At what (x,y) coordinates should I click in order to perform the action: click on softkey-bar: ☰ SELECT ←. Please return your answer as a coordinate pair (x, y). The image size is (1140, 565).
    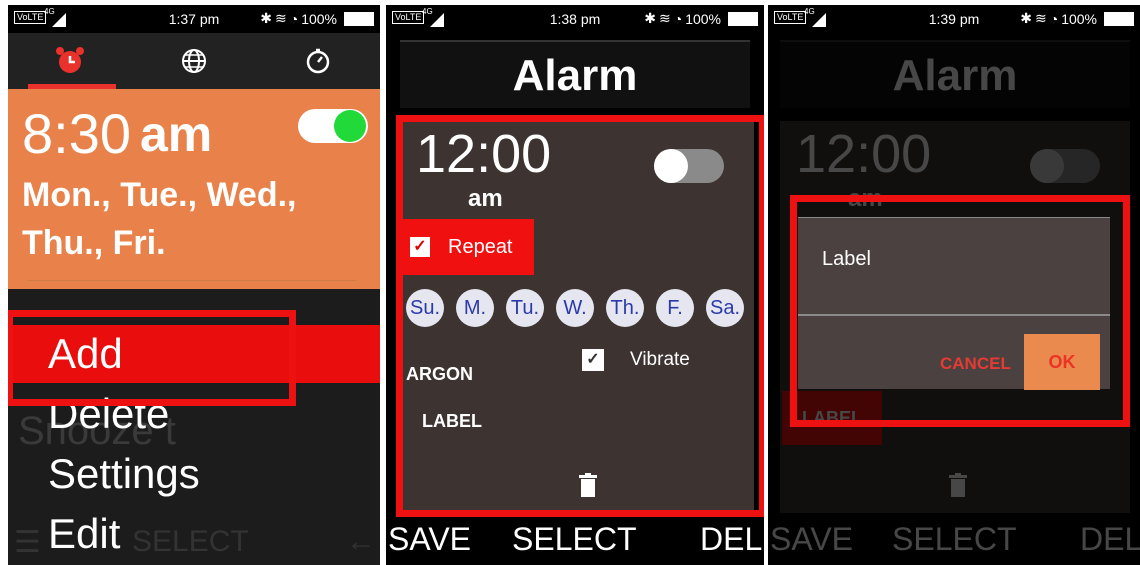
    Looking at the image, I should click on (194, 540).